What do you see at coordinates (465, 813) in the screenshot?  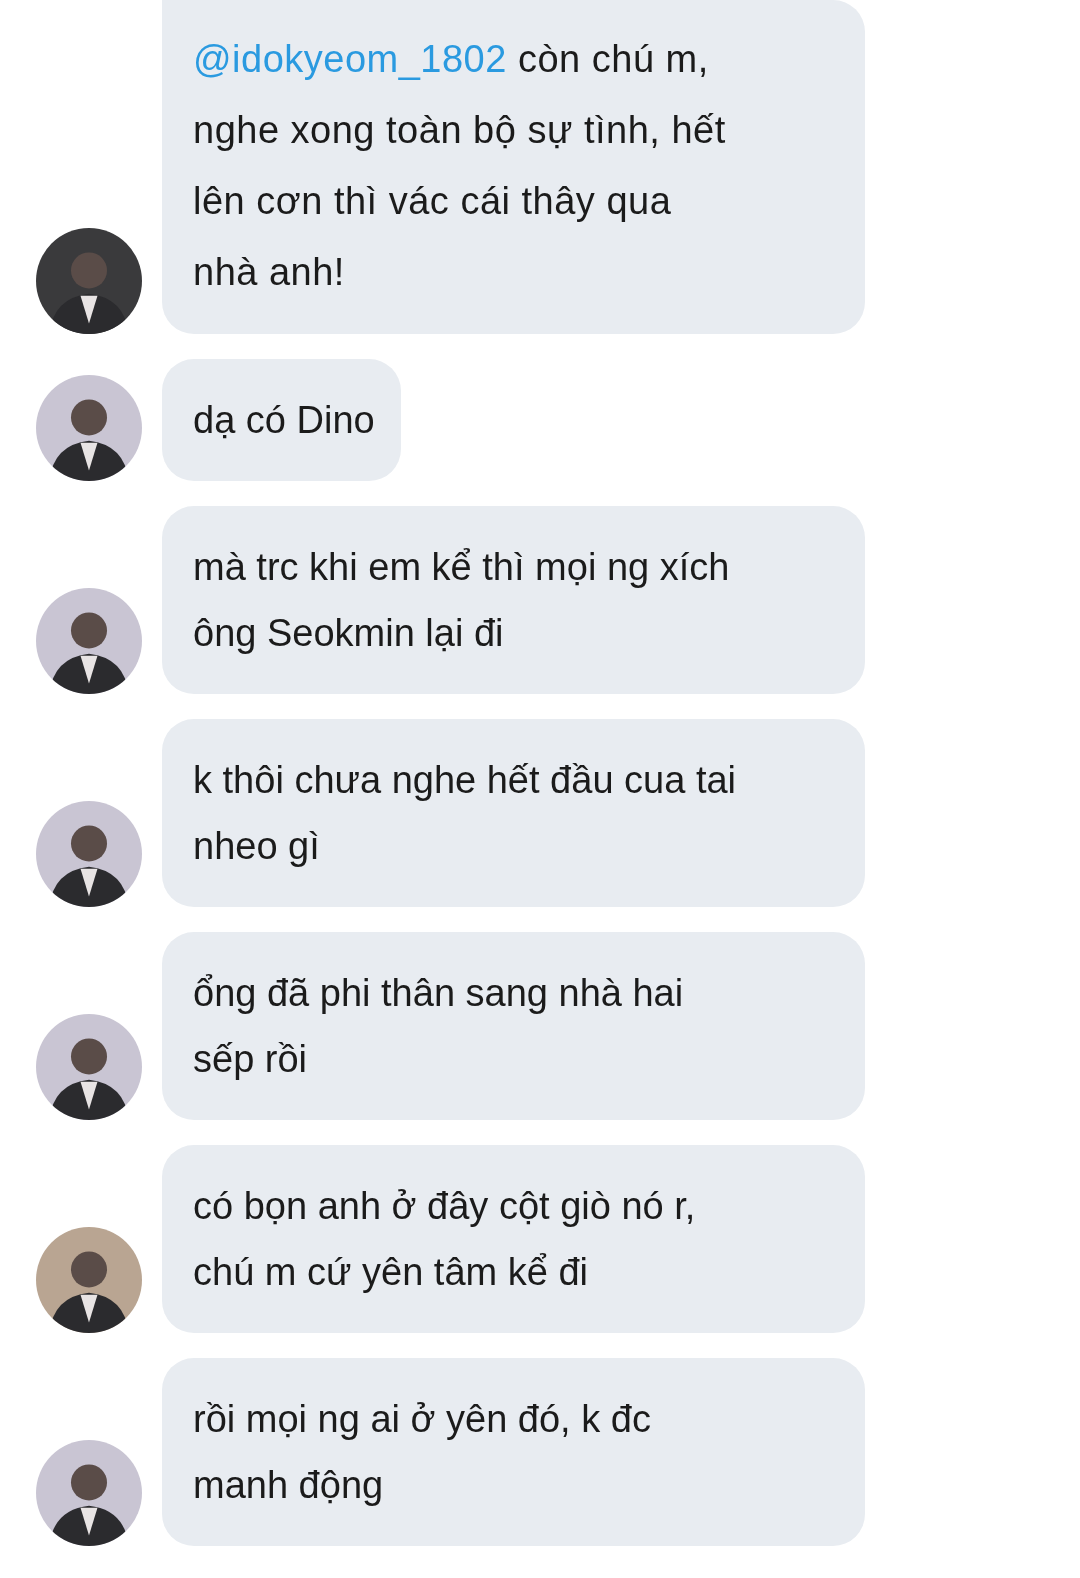 I see `message-text: k thôi chưa nghe hết đầu cua tai nheo gì` at bounding box center [465, 813].